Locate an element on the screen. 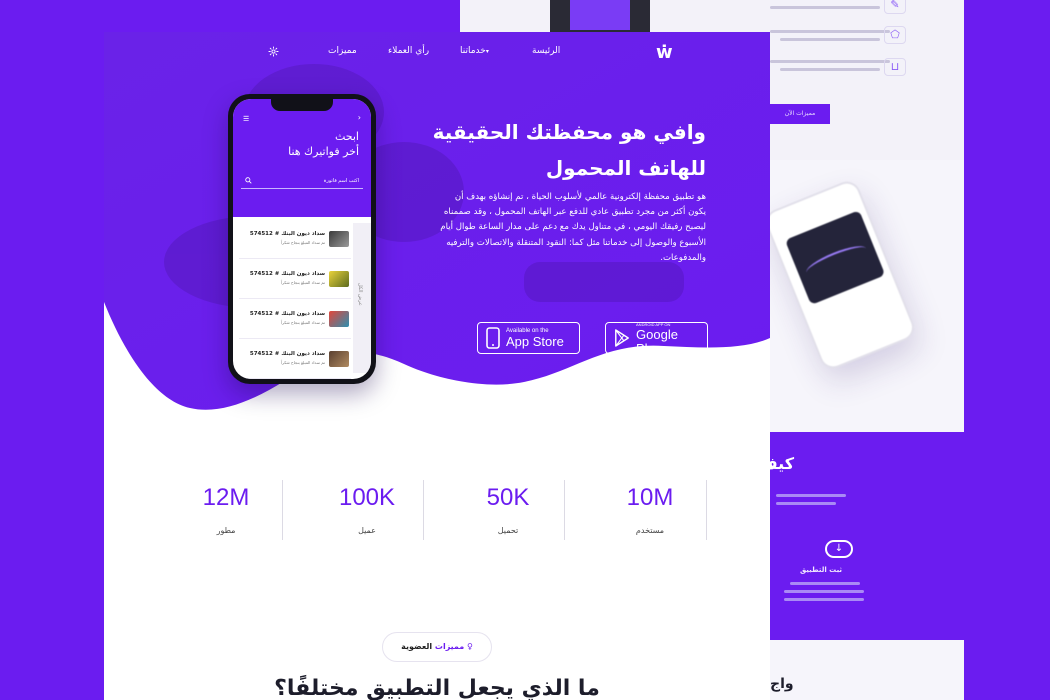  stat-downloads: 50K تحميل is located at coordinates (508, 511).